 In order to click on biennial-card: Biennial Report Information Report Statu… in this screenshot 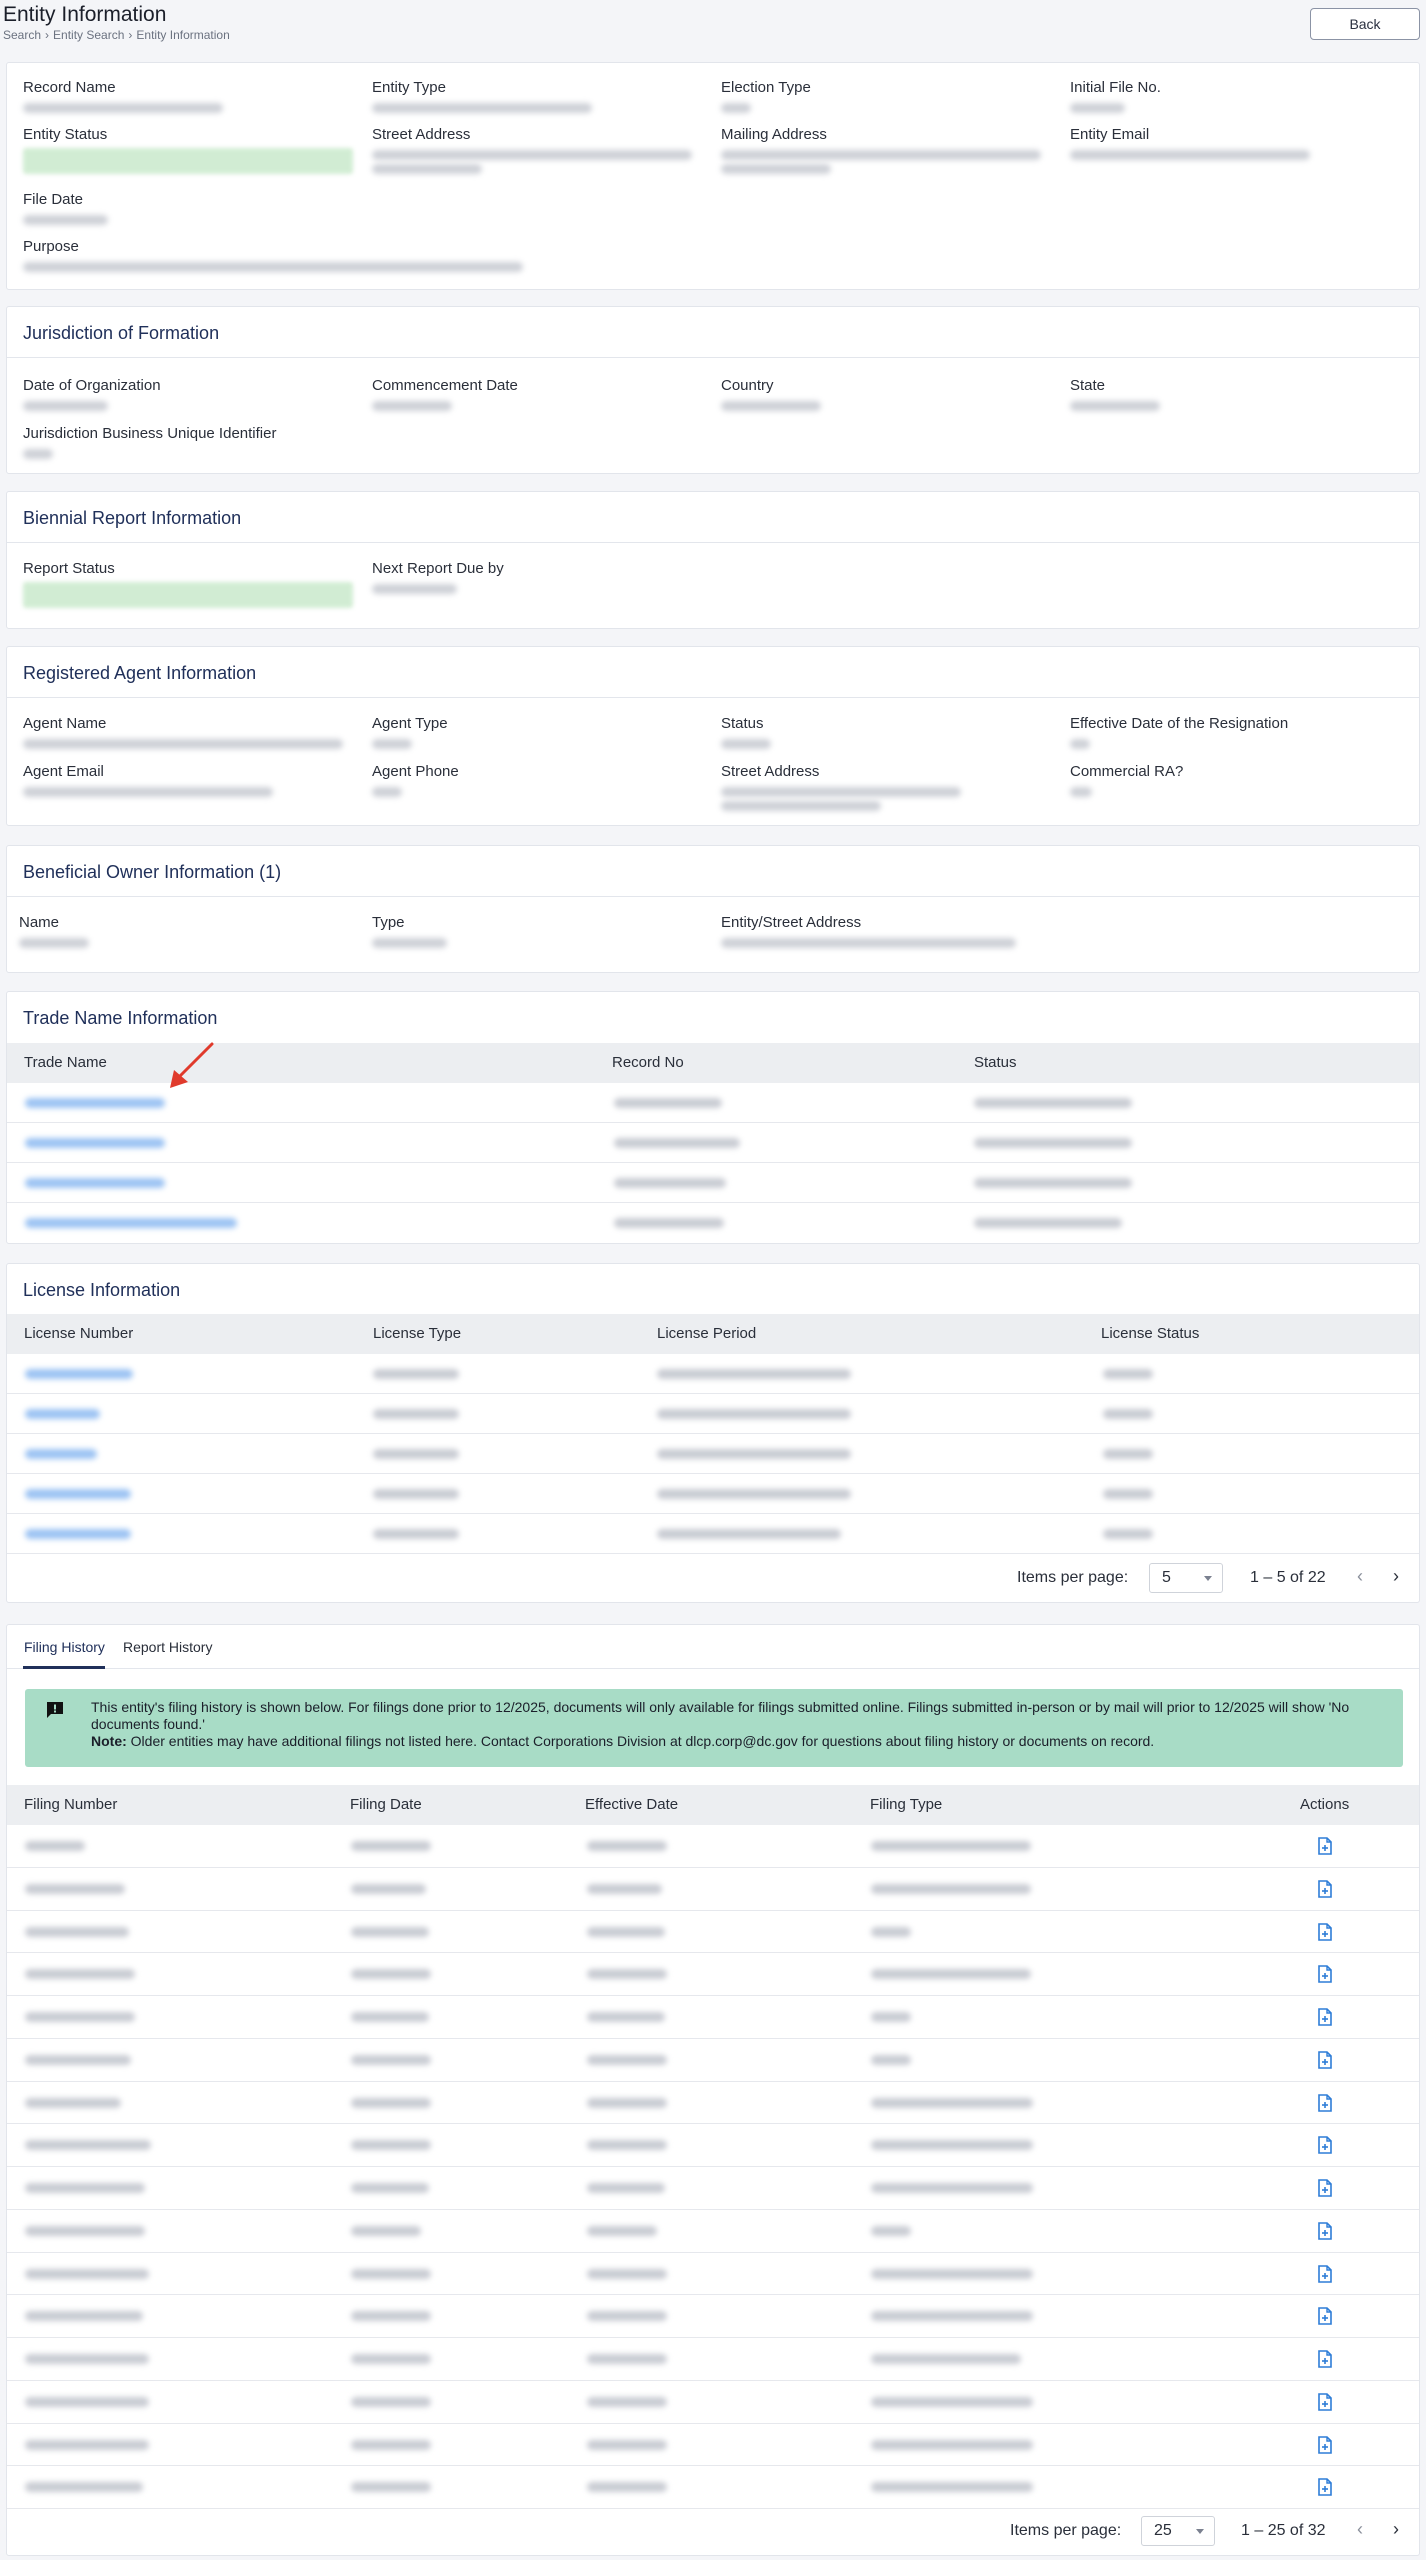, I will do `click(713, 560)`.